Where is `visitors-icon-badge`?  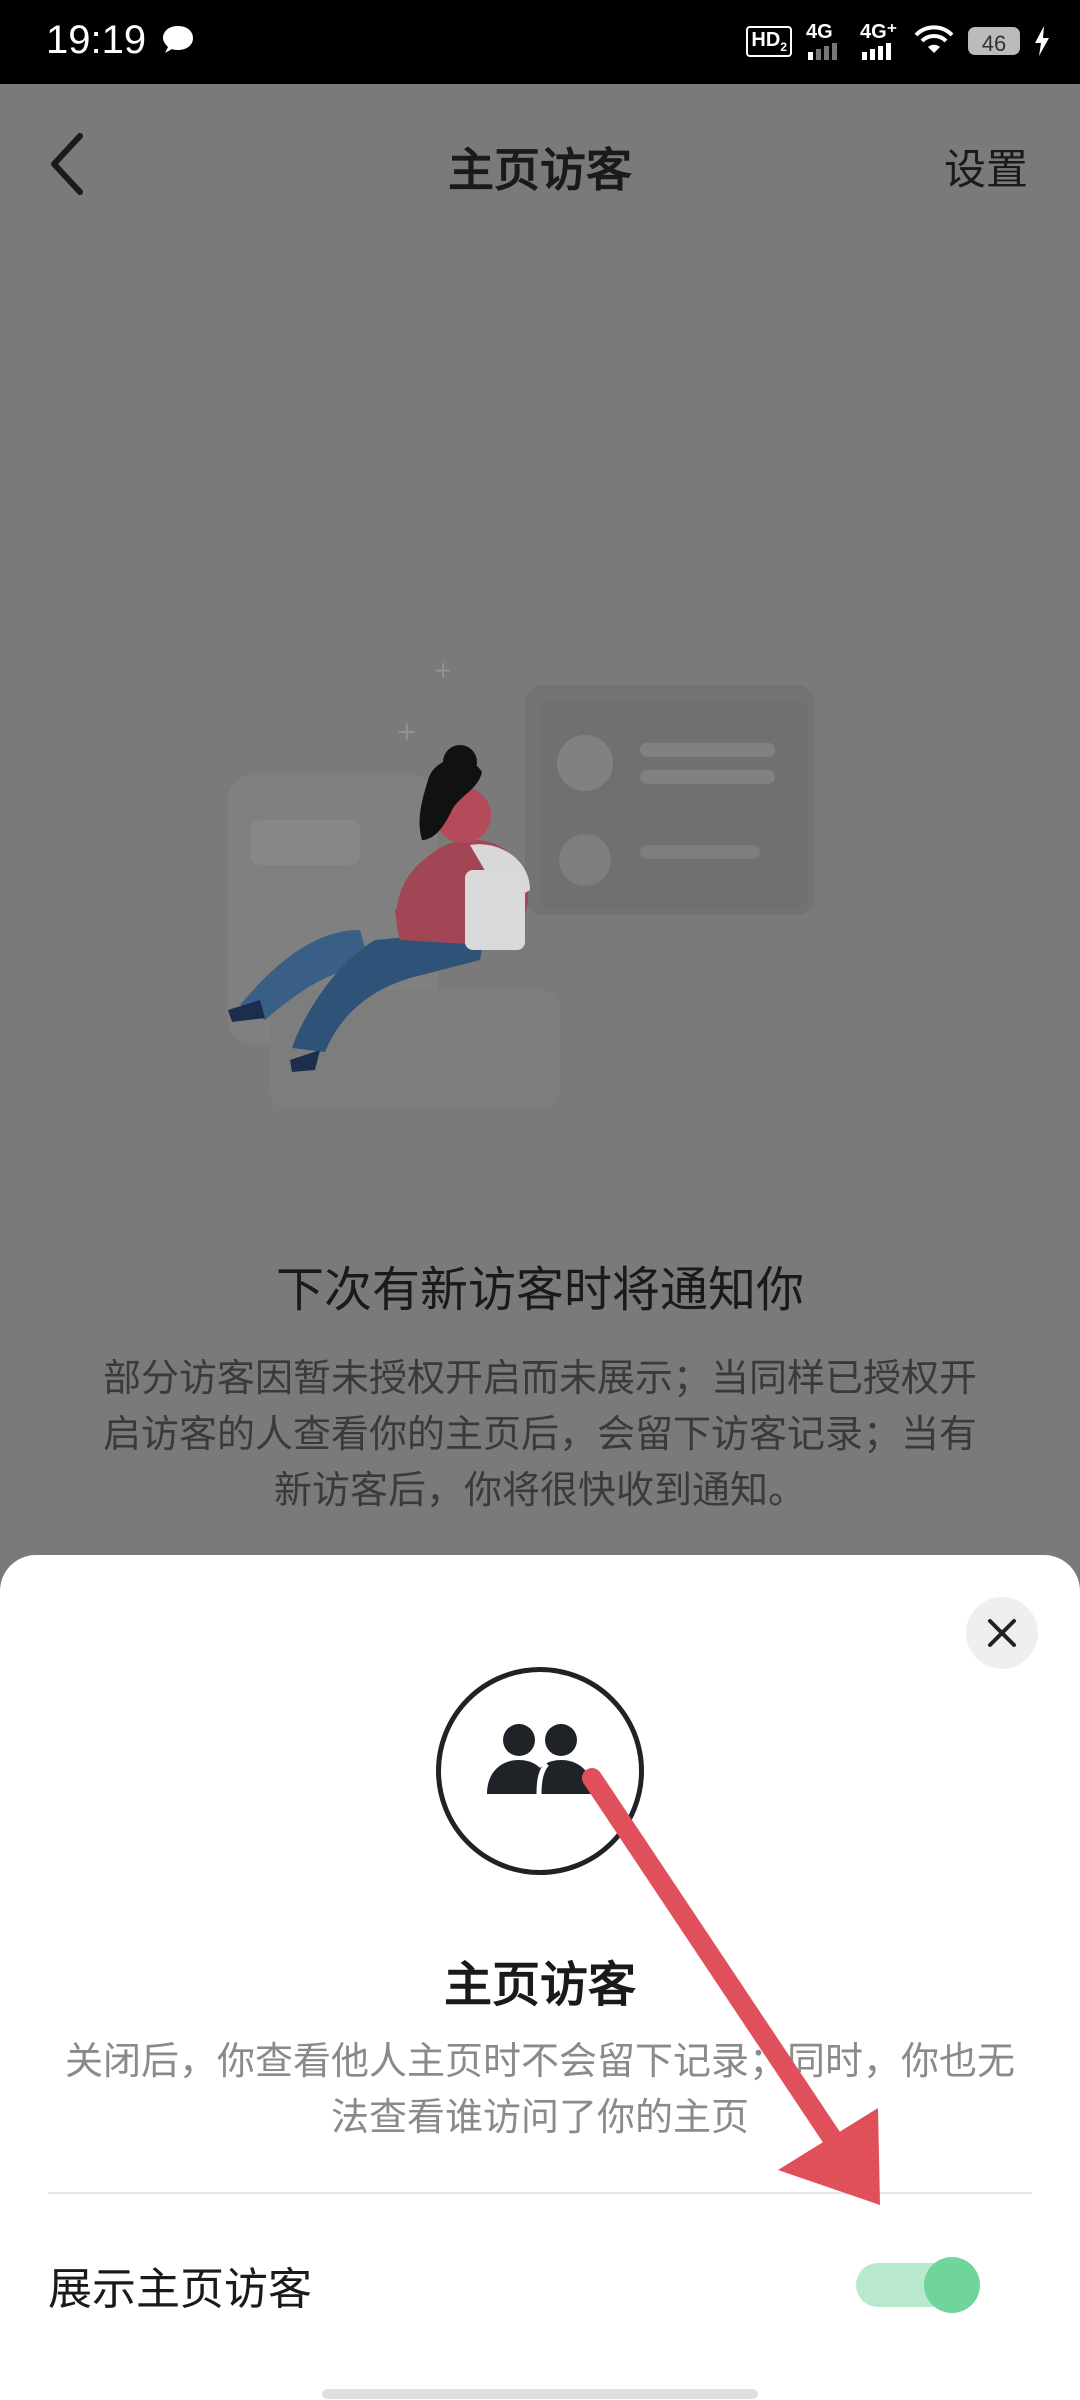
visitors-icon-badge is located at coordinates (540, 1771).